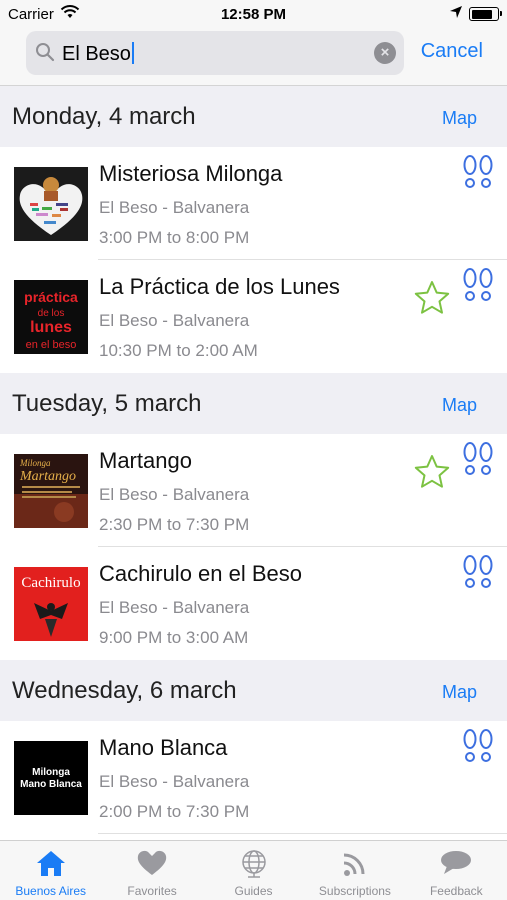 The width and height of the screenshot is (507, 900). I want to click on tab-subscriptions: Subscriptions, so click(354, 870).